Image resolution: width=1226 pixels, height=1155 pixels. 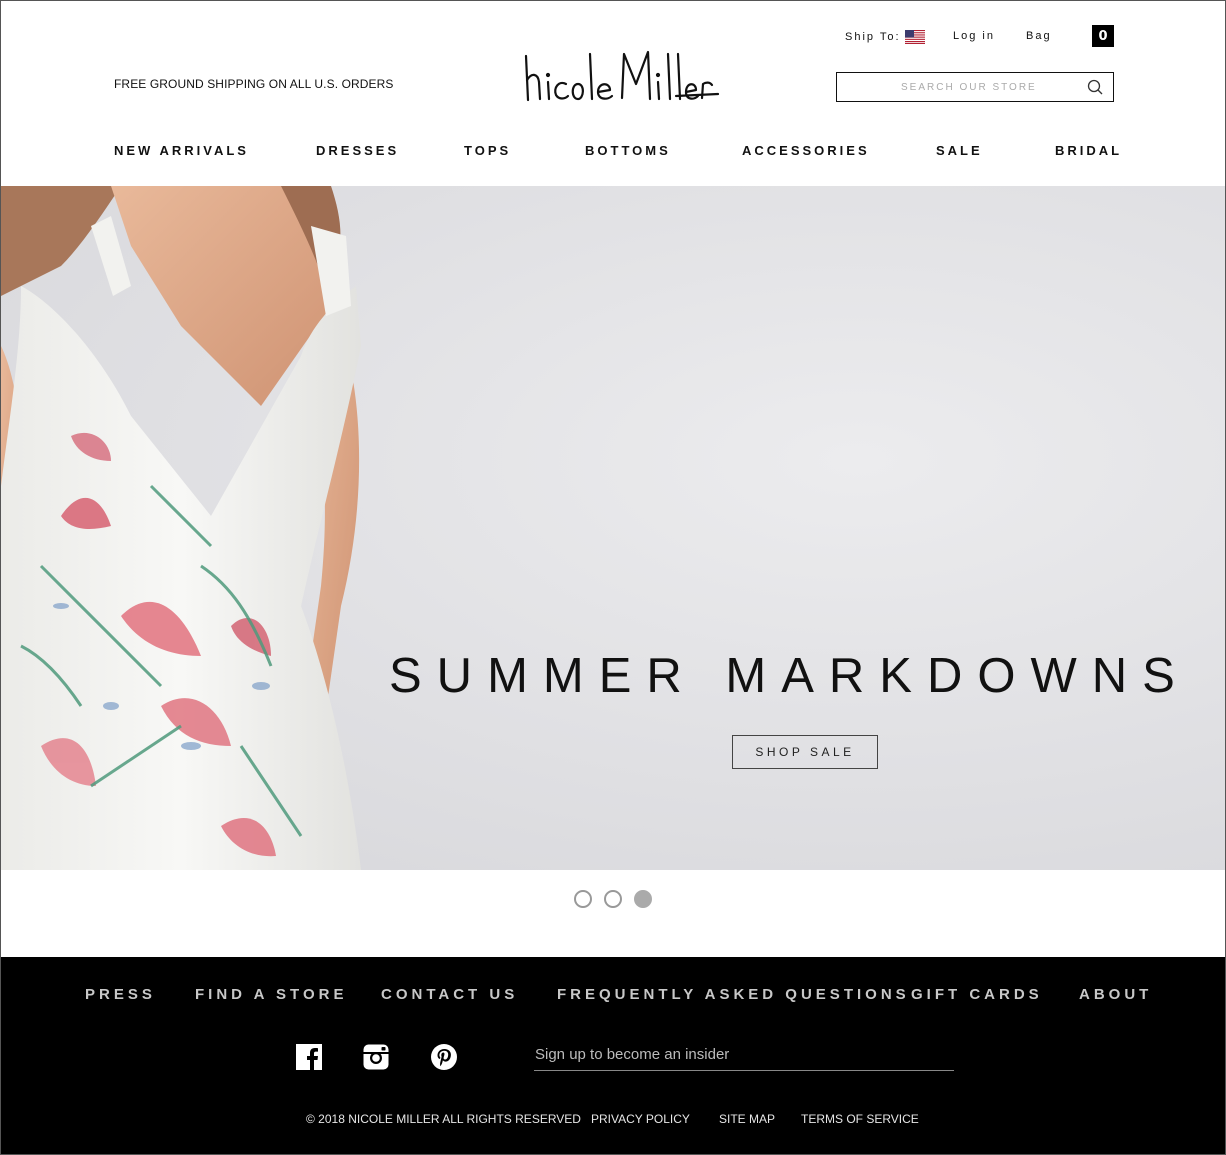 I want to click on instagram-icon, so click(x=376, y=1057).